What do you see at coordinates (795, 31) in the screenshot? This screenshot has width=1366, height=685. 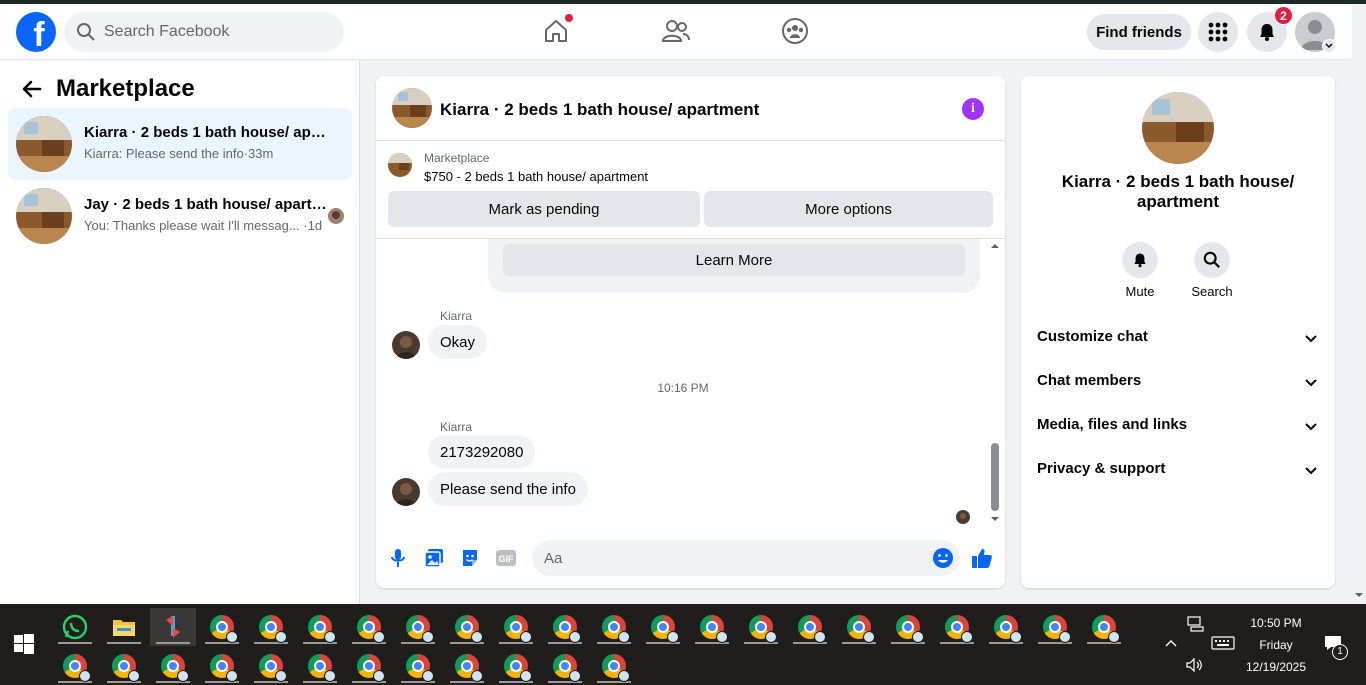 I see `groups-nav-button` at bounding box center [795, 31].